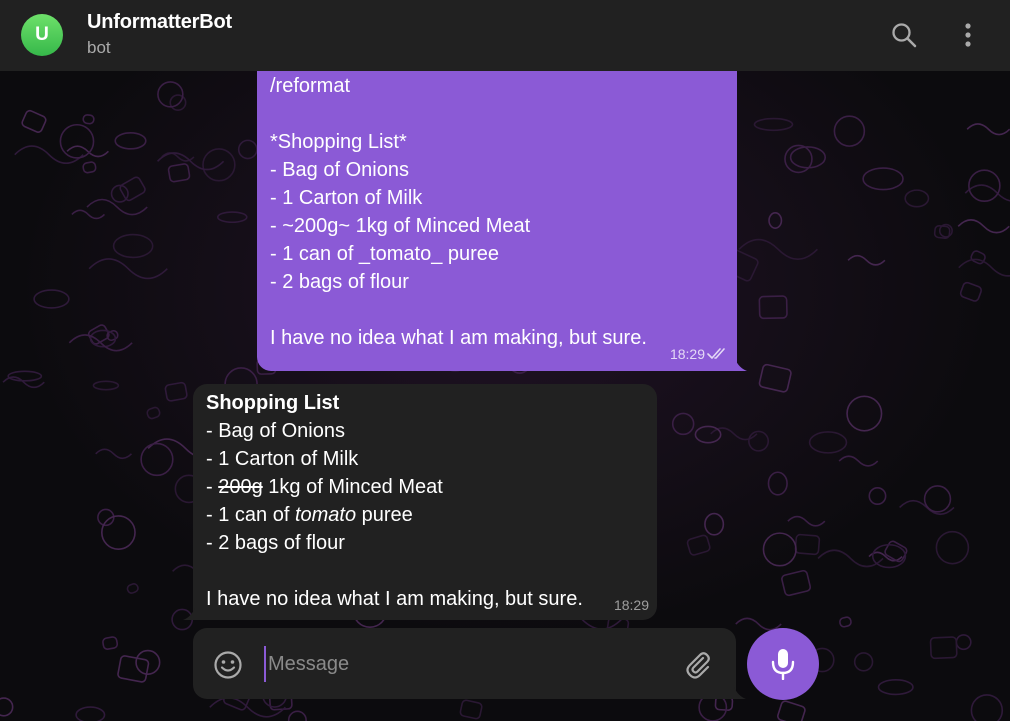  I want to click on message-line: - ~200g~ 1kg of Minced Meat, so click(400, 226).